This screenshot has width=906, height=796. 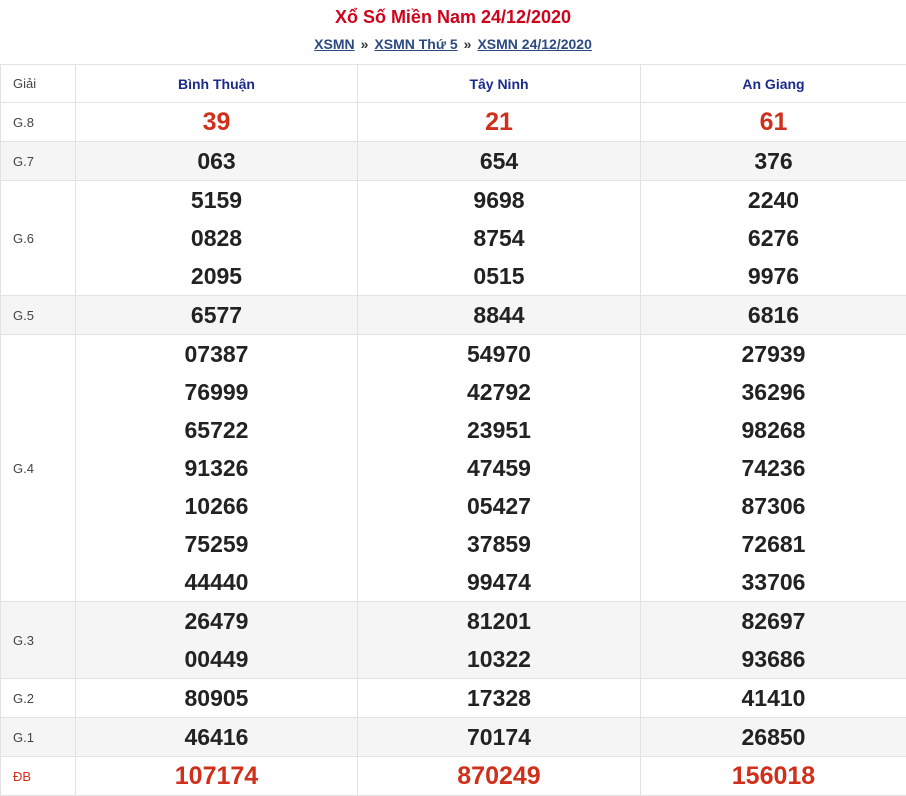 I want to click on prize-label: G.6, so click(x=38, y=238).